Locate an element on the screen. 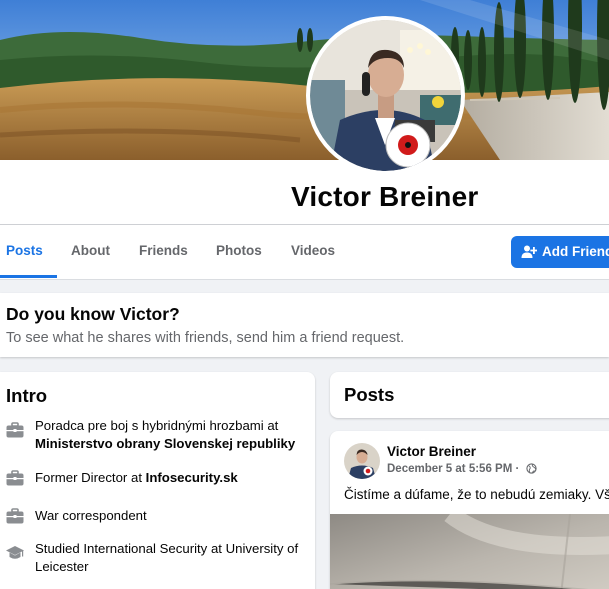 The height and width of the screenshot is (589, 609). header-bottom-border is located at coordinates (304, 279).